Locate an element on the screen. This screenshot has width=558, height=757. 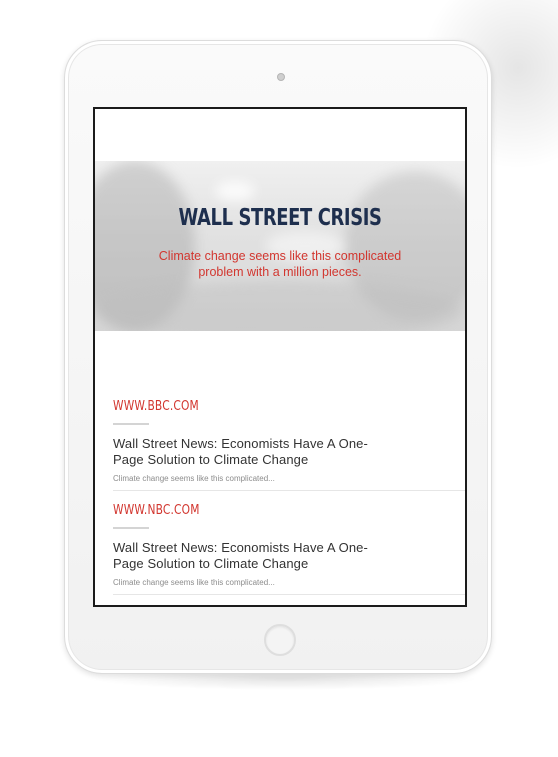
hero-title: WALL STREET CRISIS is located at coordinates (280, 218).